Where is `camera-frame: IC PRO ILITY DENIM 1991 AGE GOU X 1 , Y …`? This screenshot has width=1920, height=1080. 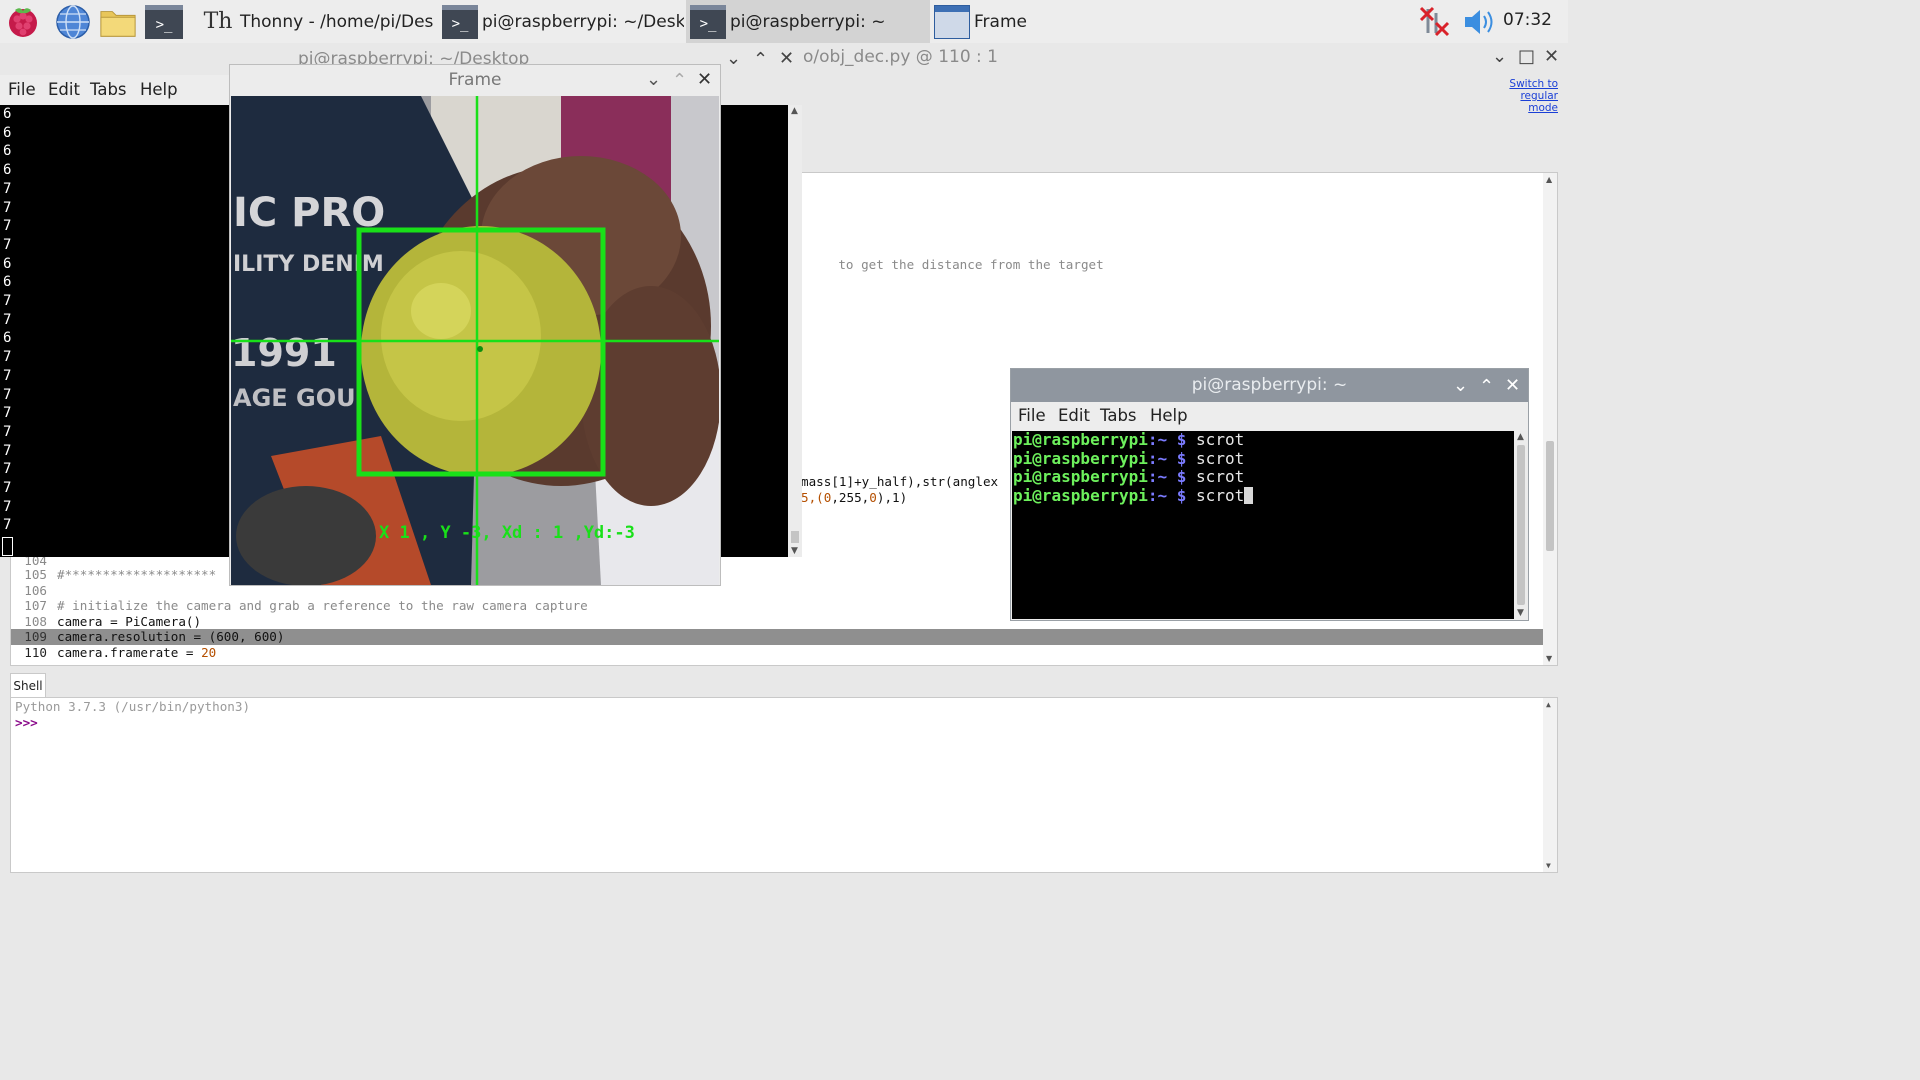 camera-frame: IC PRO ILITY DENIM 1991 AGE GOU X 1 , Y … is located at coordinates (475, 340).